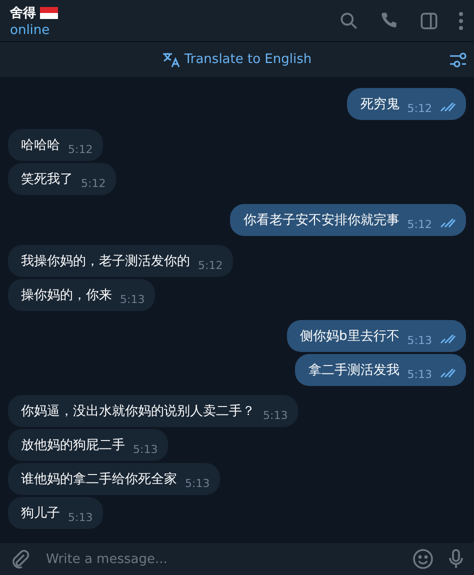 Image resolution: width=474 pixels, height=575 pixels. Describe the element at coordinates (23, 13) in the screenshot. I see `contact-name: 舍得` at that location.